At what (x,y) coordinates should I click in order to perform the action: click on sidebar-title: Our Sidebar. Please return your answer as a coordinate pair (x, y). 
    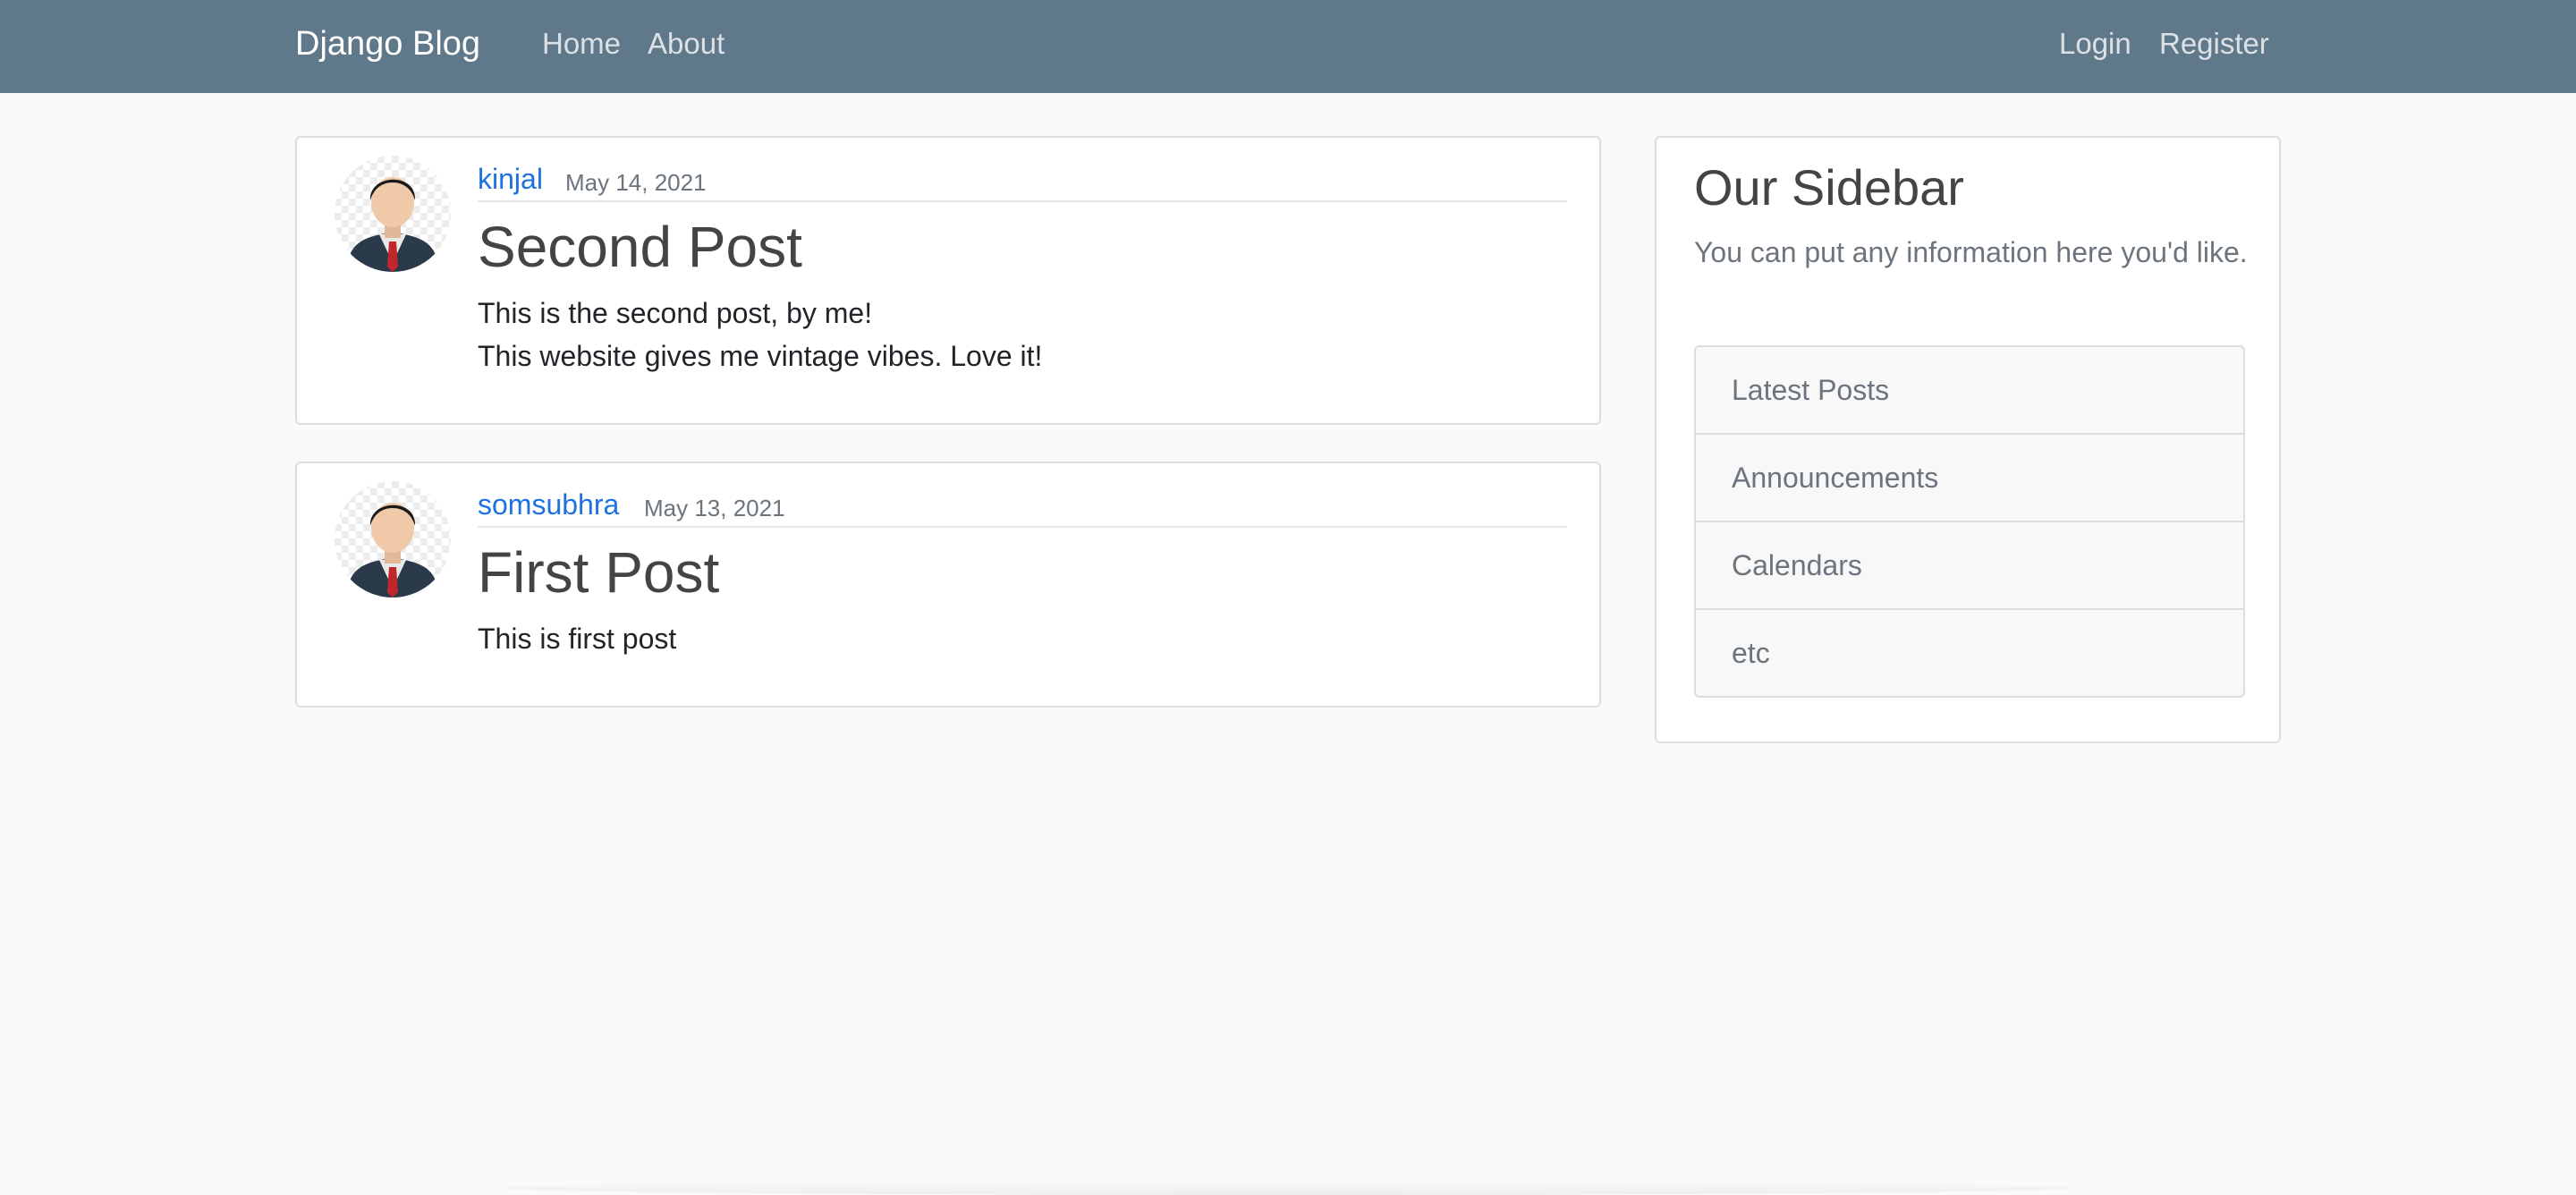
    Looking at the image, I should click on (1829, 187).